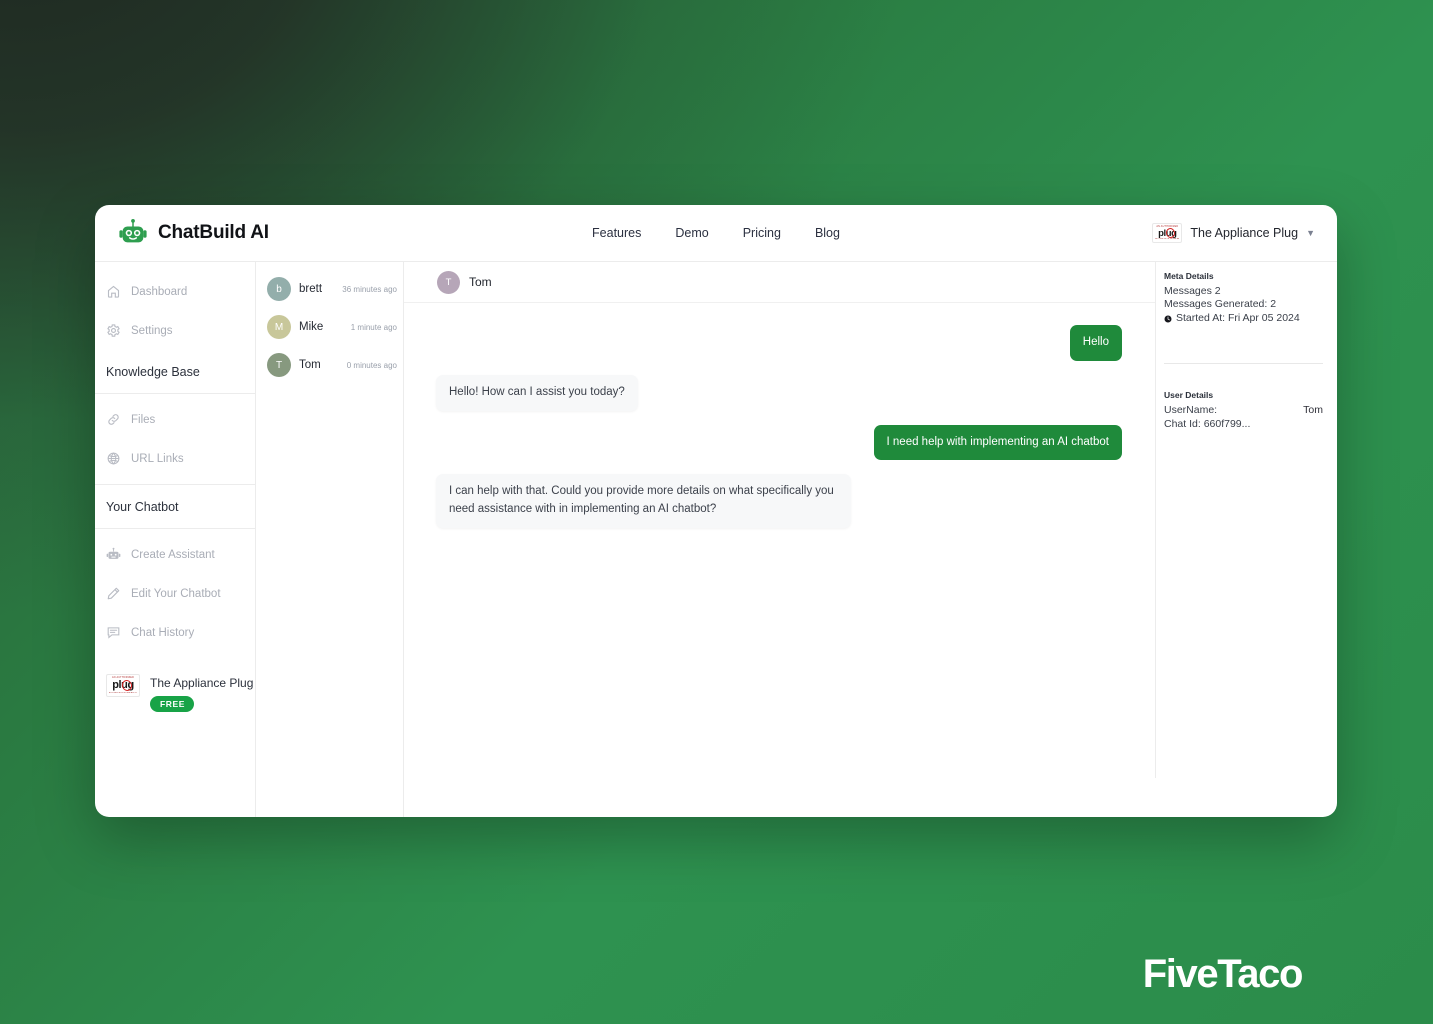 The width and height of the screenshot is (1433, 1024). Describe the element at coordinates (616, 233) in the screenshot. I see `nav-link-features: Features` at that location.